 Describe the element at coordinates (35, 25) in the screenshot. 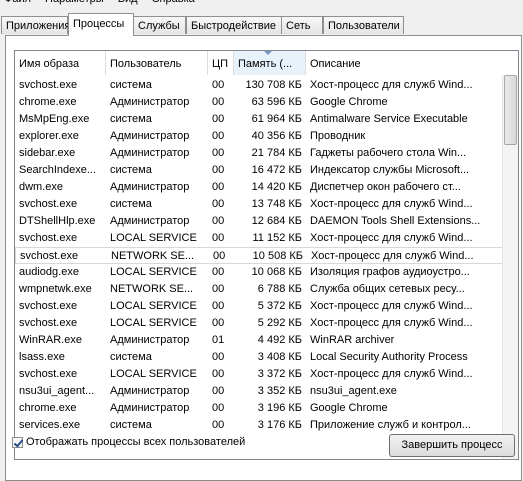

I see `tab-0: Приложения` at that location.